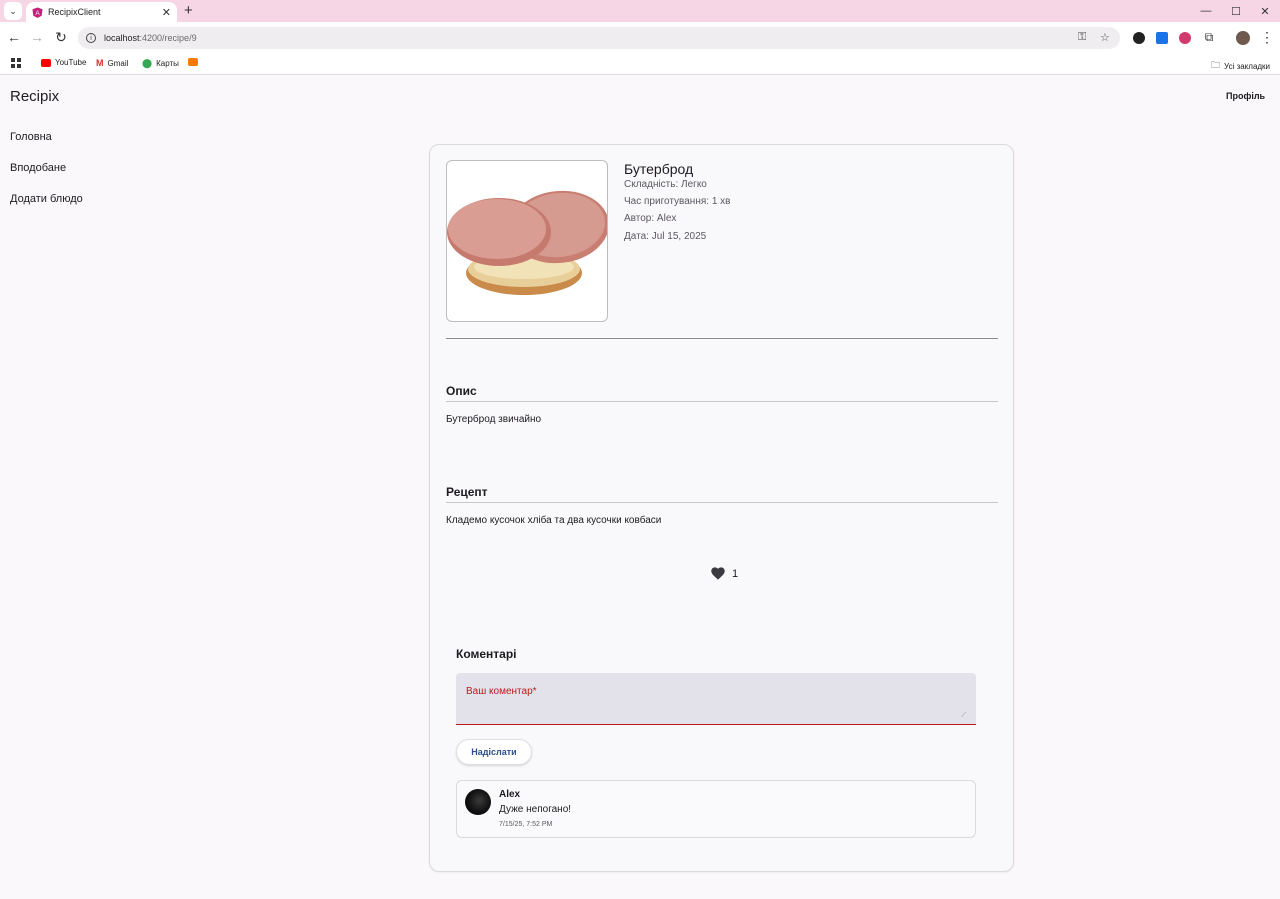  Describe the element at coordinates (34, 96) in the screenshot. I see `app-title: Recipix` at that location.